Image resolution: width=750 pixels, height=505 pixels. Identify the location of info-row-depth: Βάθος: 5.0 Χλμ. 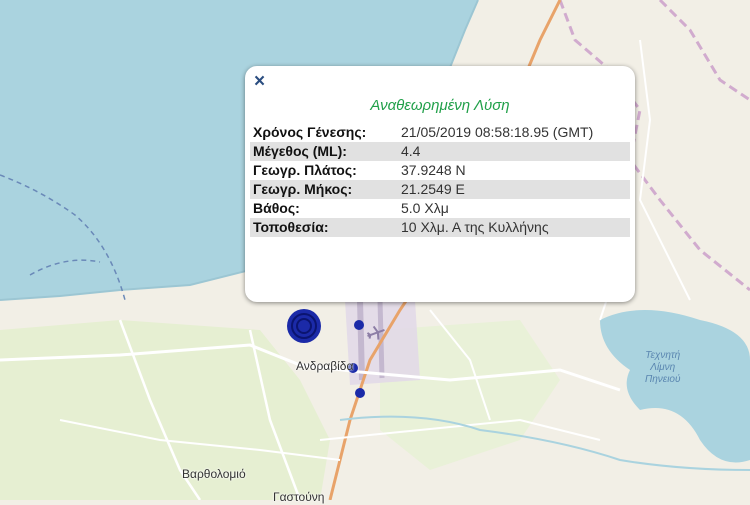
(440, 208).